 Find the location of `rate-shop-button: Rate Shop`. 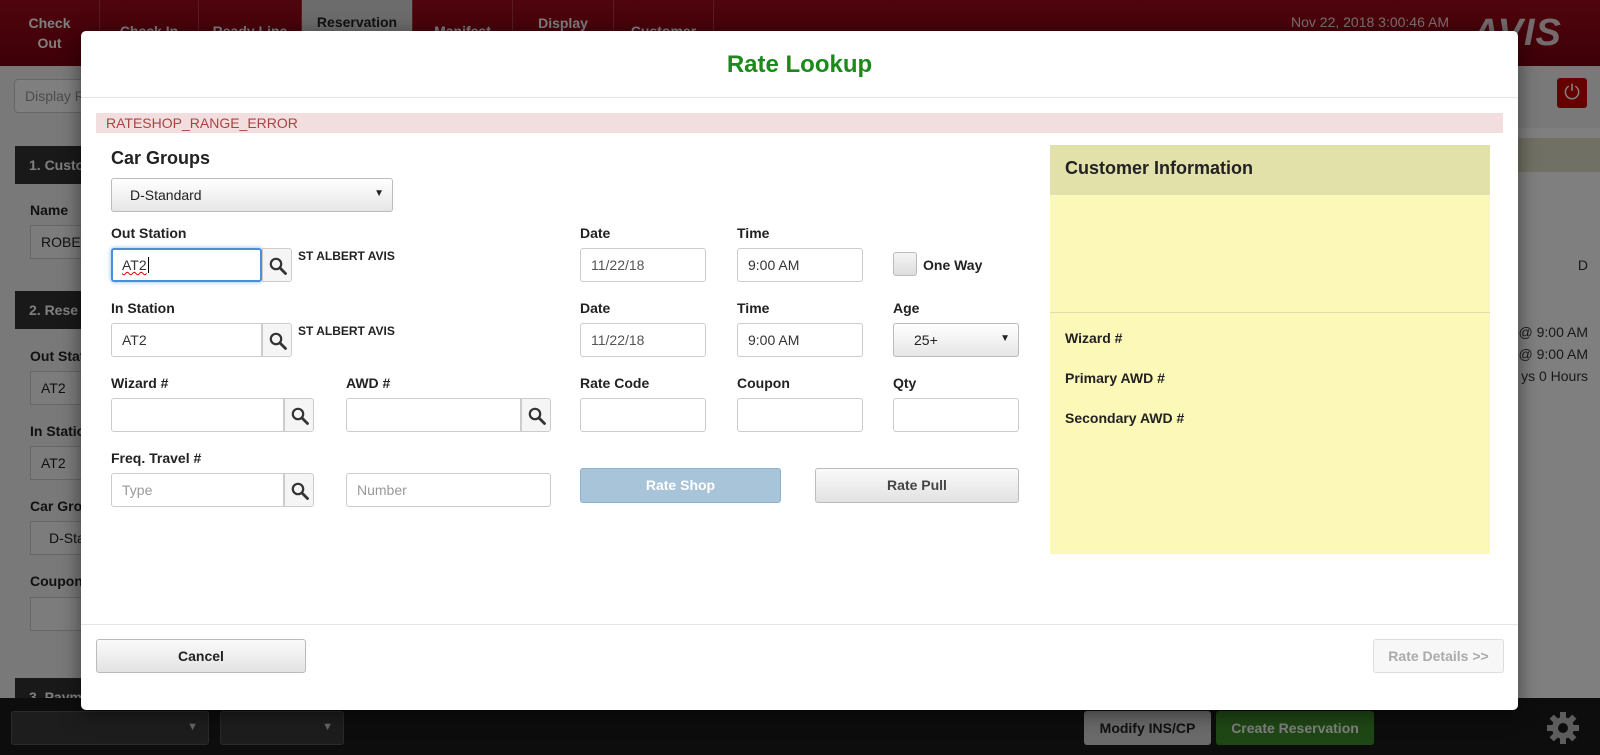

rate-shop-button: Rate Shop is located at coordinates (680, 485).